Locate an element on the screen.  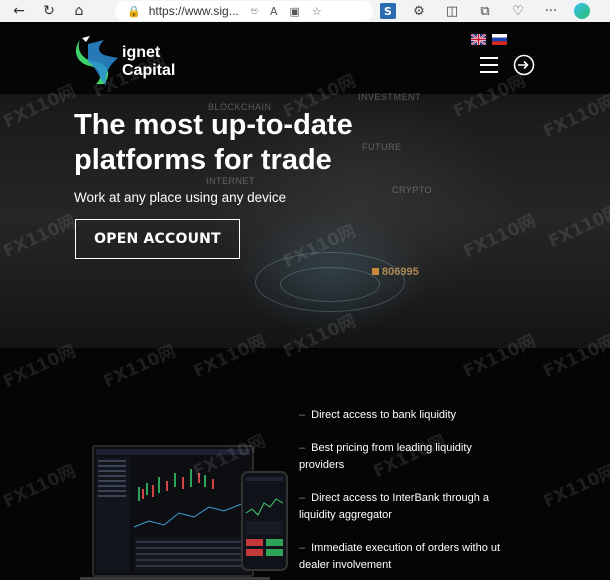
phone-mockup is located at coordinates (264, 521).